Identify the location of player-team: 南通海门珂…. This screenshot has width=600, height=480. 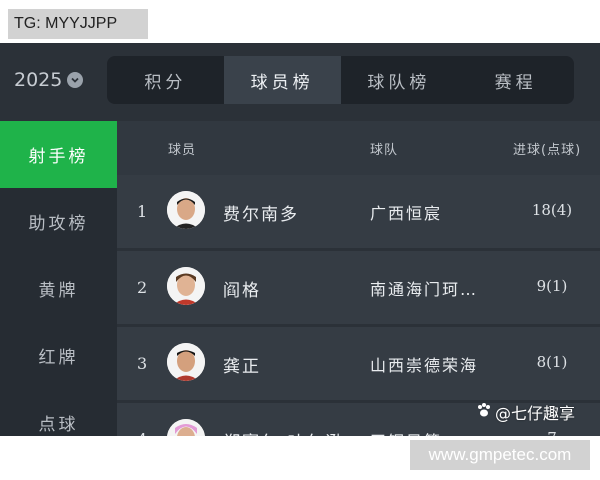
(424, 289).